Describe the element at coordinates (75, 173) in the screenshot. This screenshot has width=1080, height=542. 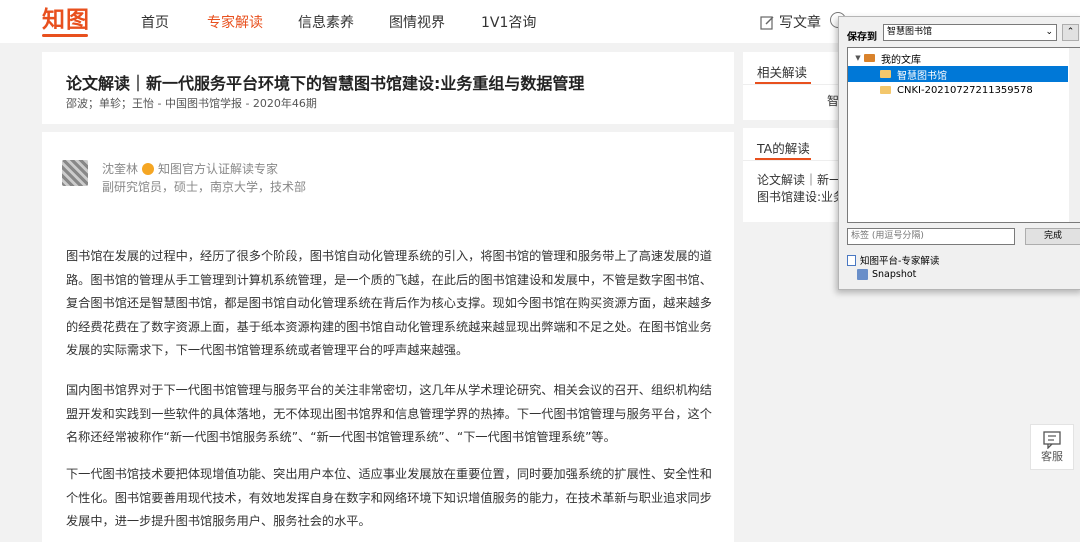
I see `author-avatar` at that location.